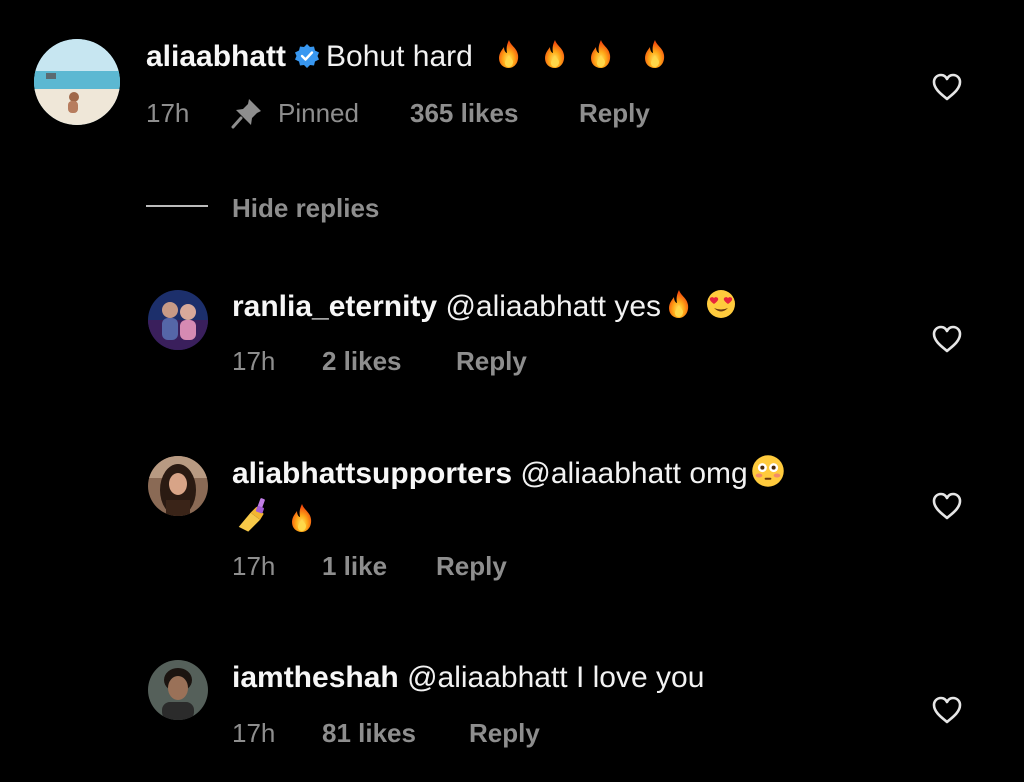  I want to click on comment-text: I love you, so click(640, 677).